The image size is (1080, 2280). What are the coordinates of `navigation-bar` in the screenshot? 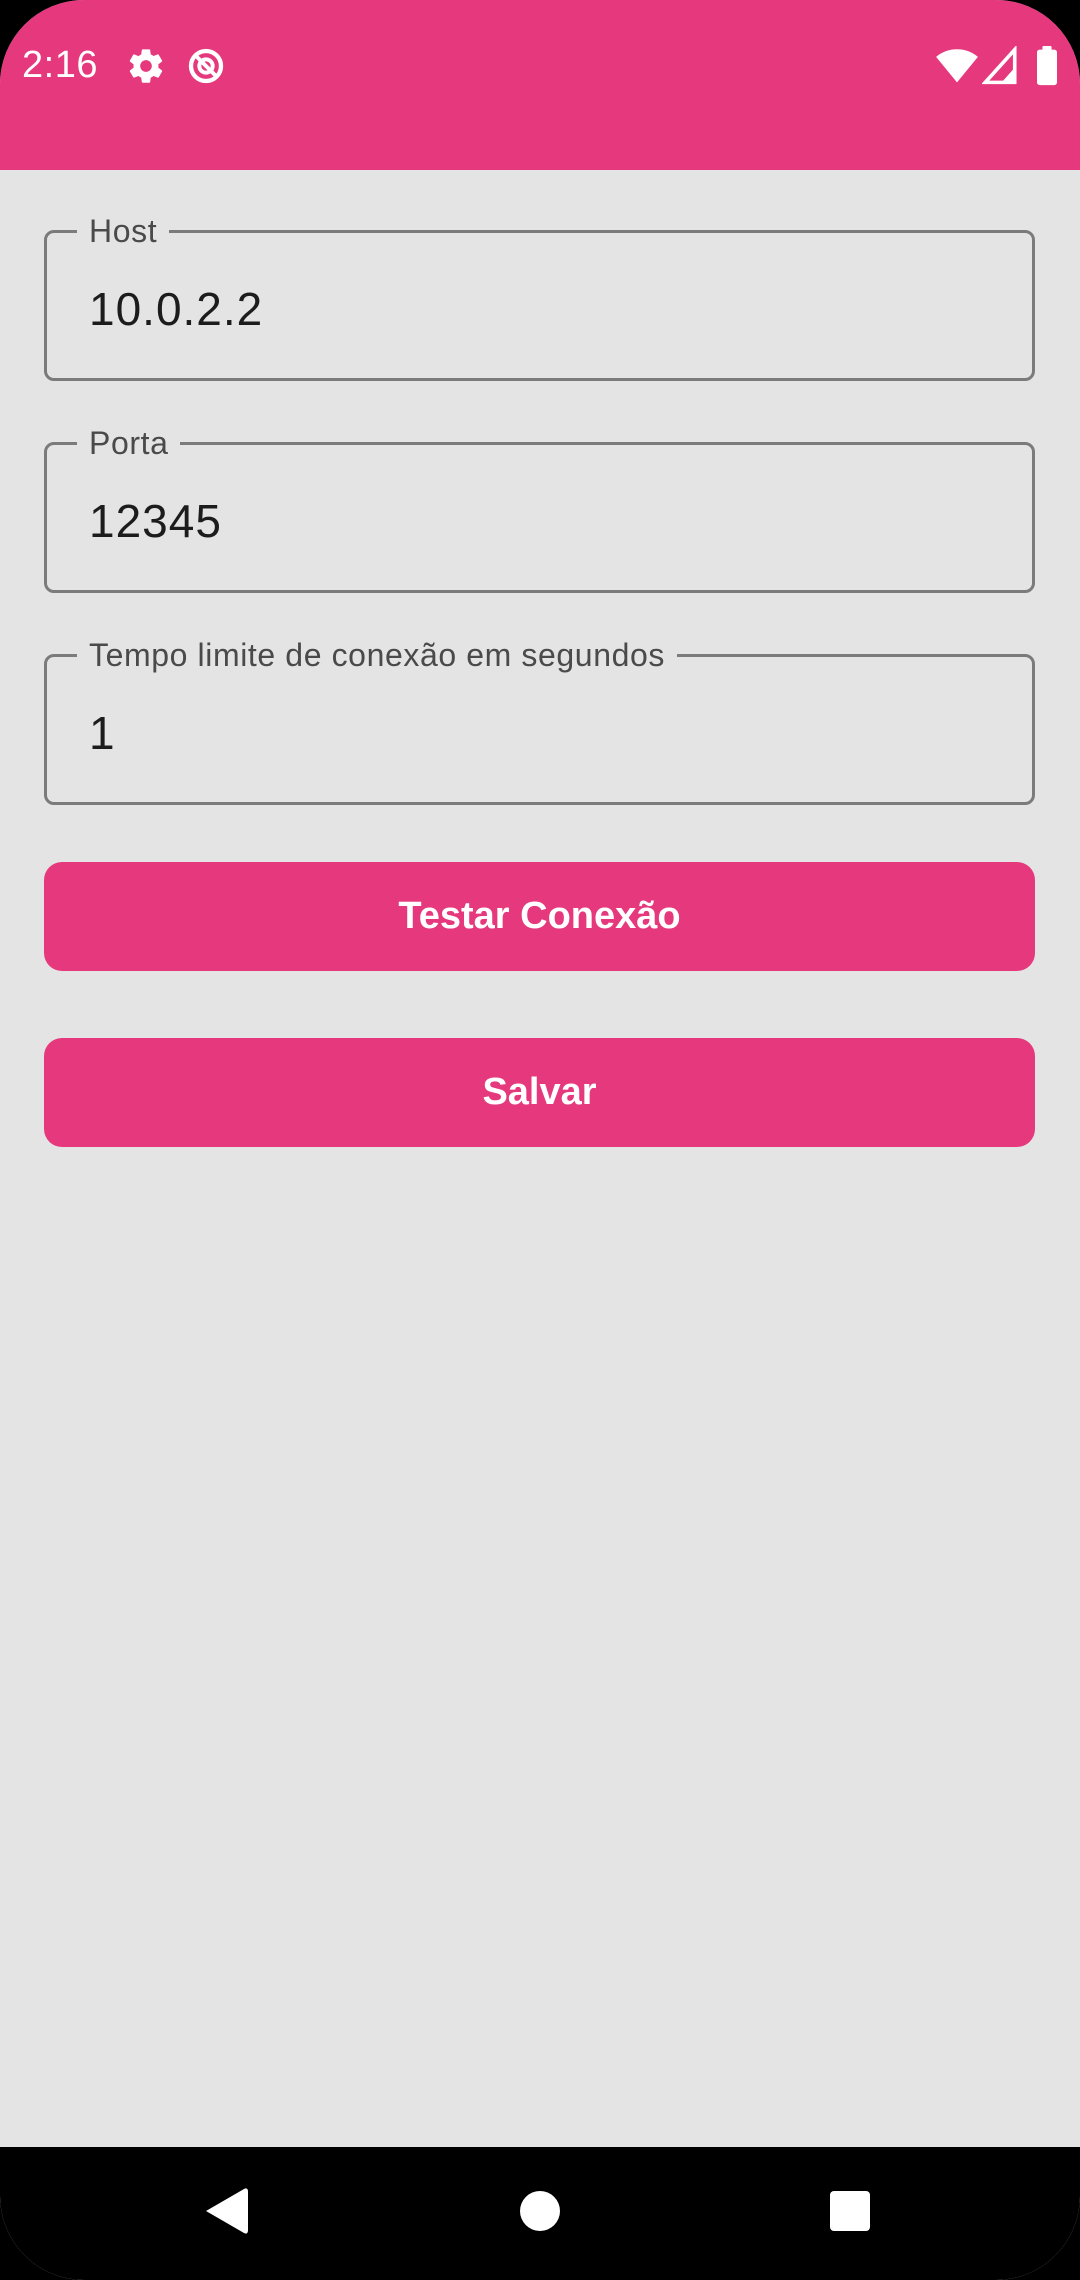 It's located at (540, 2213).